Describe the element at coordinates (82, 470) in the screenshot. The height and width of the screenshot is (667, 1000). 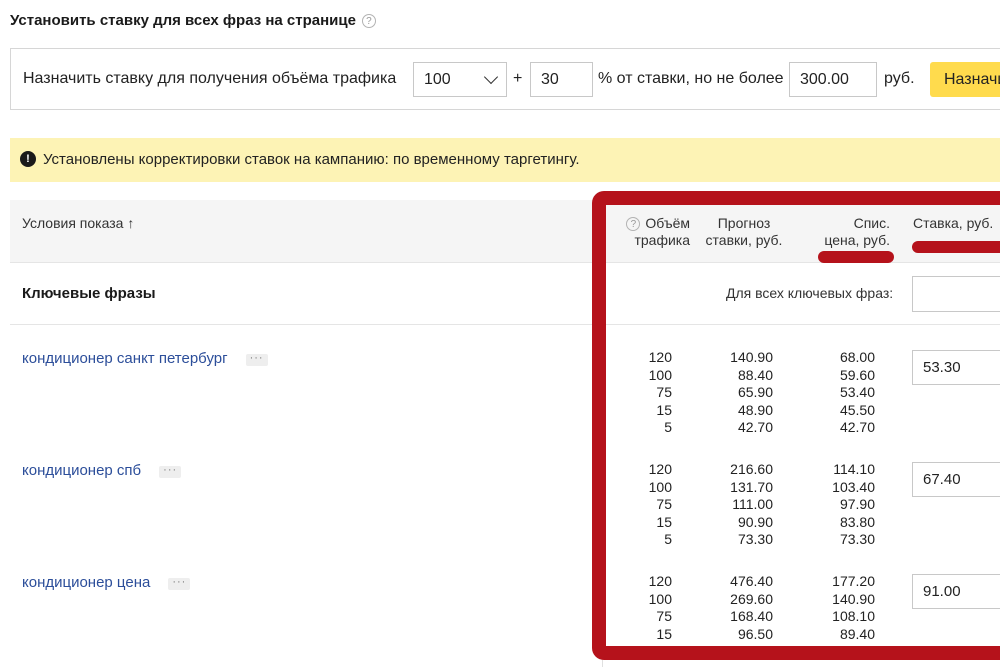
I see `keyword-text: кондиционер спб` at that location.